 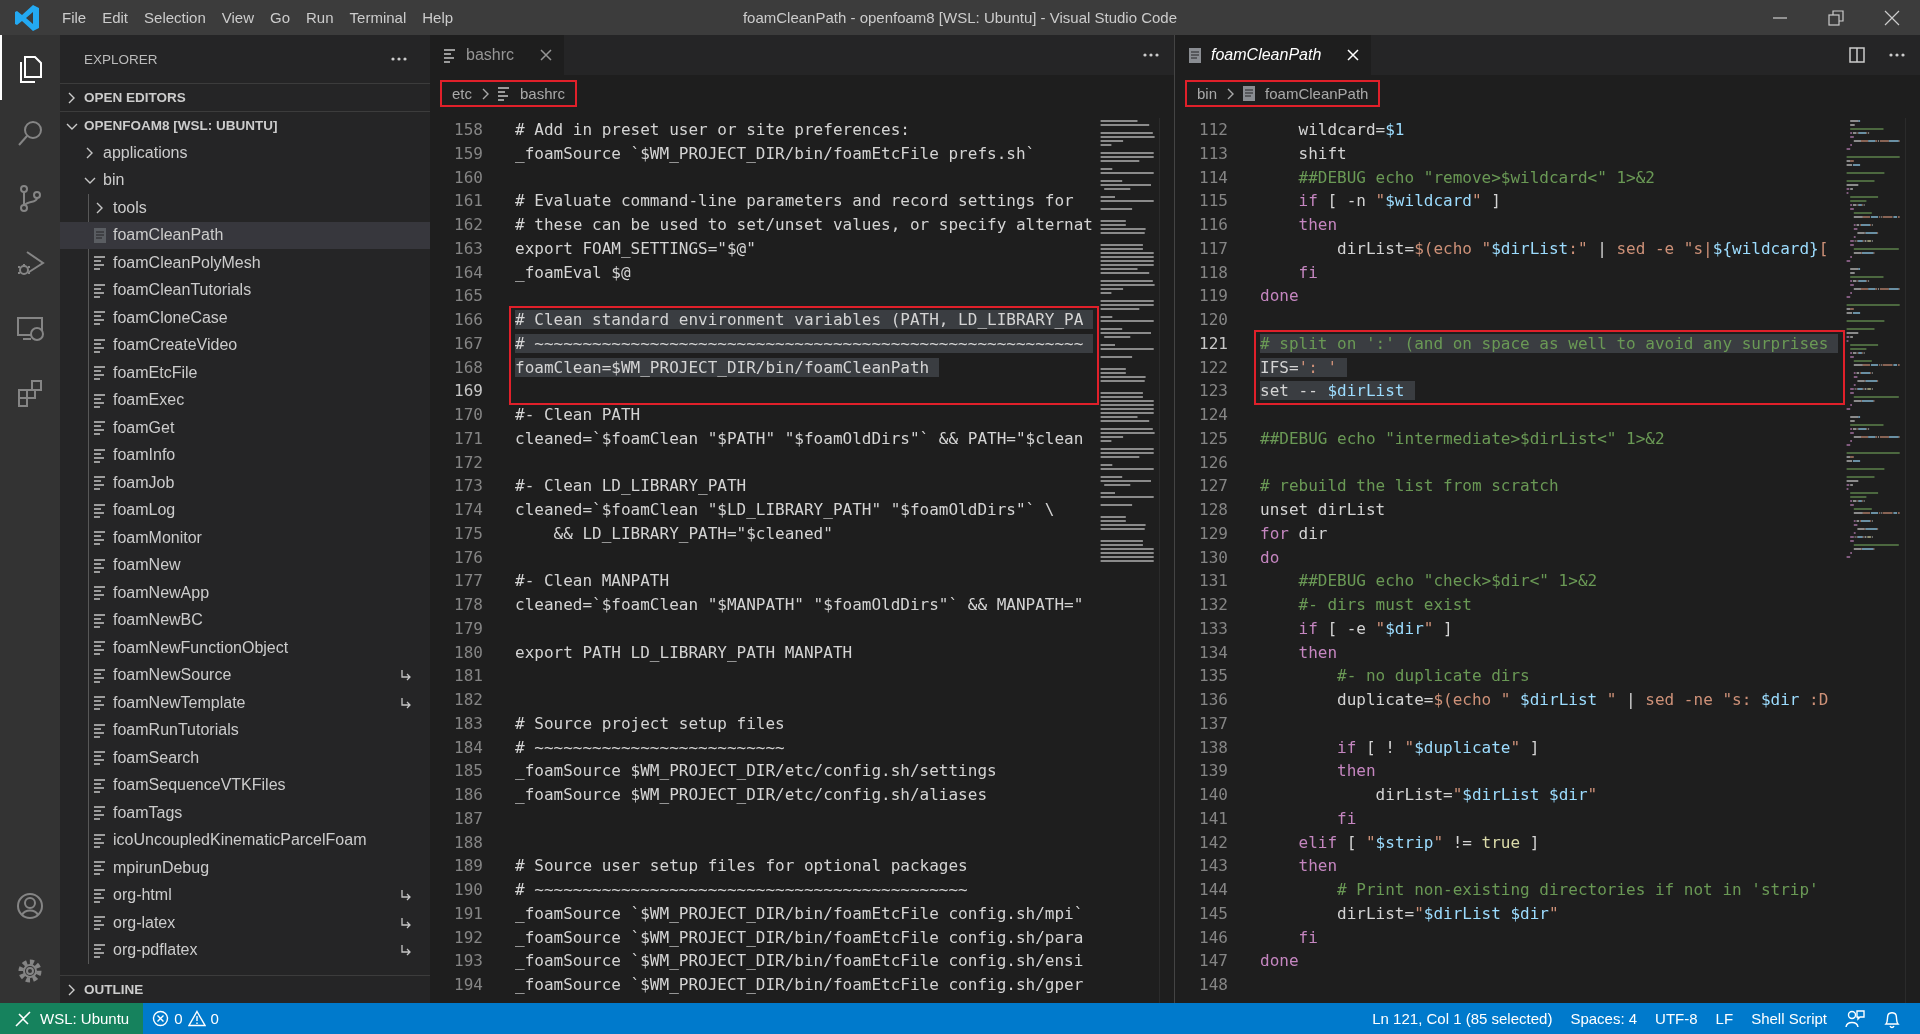 What do you see at coordinates (1213, 248) in the screenshot?
I see `line-number: 117` at bounding box center [1213, 248].